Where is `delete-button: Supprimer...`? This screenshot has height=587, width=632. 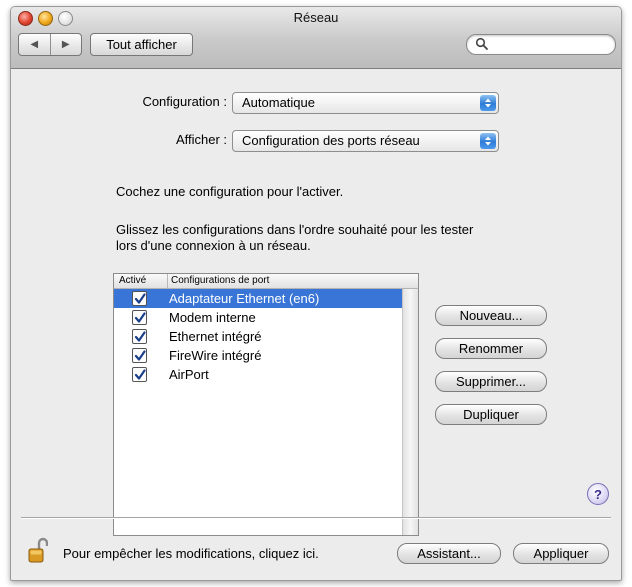 delete-button: Supprimer... is located at coordinates (491, 381).